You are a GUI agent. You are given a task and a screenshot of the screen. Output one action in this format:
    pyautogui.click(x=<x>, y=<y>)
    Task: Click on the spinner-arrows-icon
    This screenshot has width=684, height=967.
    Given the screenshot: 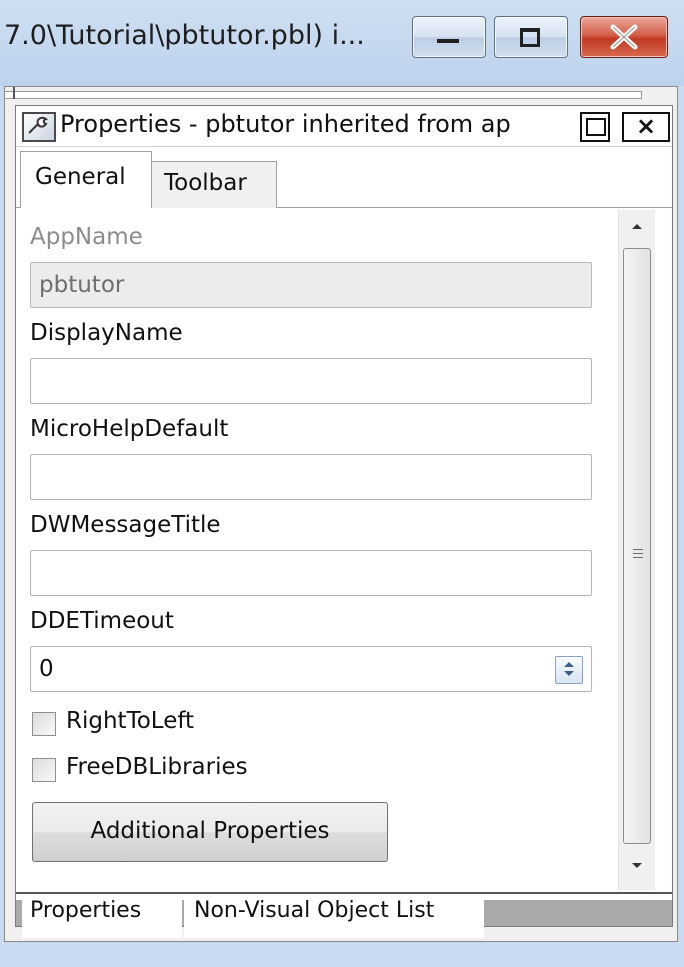 What is the action you would take?
    pyautogui.click(x=569, y=669)
    